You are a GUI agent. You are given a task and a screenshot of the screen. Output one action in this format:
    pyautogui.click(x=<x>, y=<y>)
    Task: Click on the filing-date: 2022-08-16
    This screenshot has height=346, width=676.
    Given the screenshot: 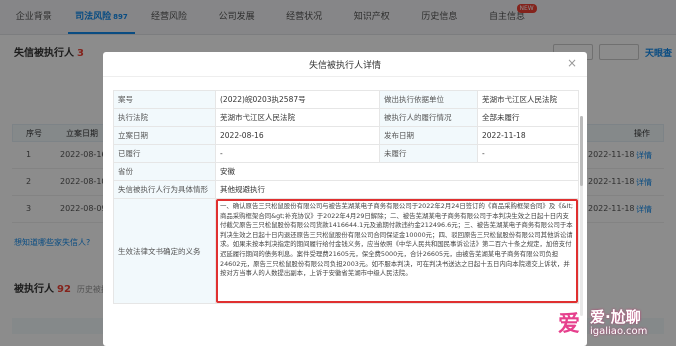 What is the action you would take?
    pyautogui.click(x=298, y=135)
    